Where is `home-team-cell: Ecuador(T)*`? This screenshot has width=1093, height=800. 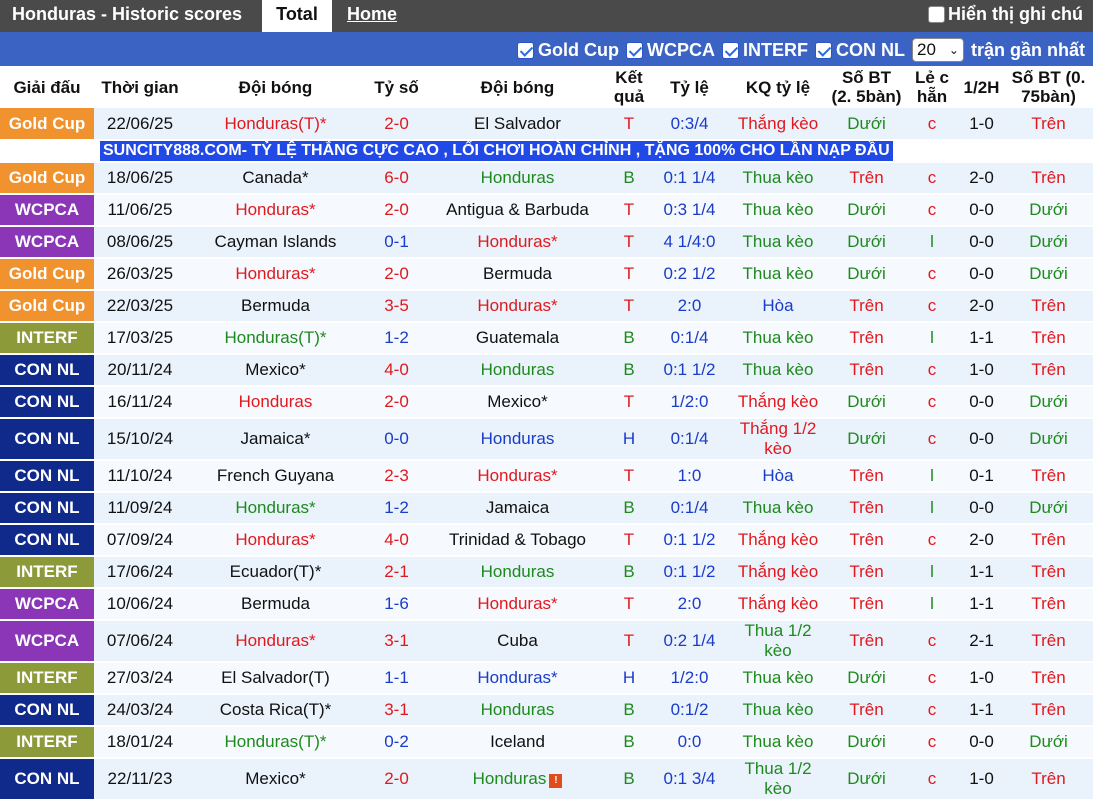 home-team-cell: Ecuador(T)* is located at coordinates (275, 572).